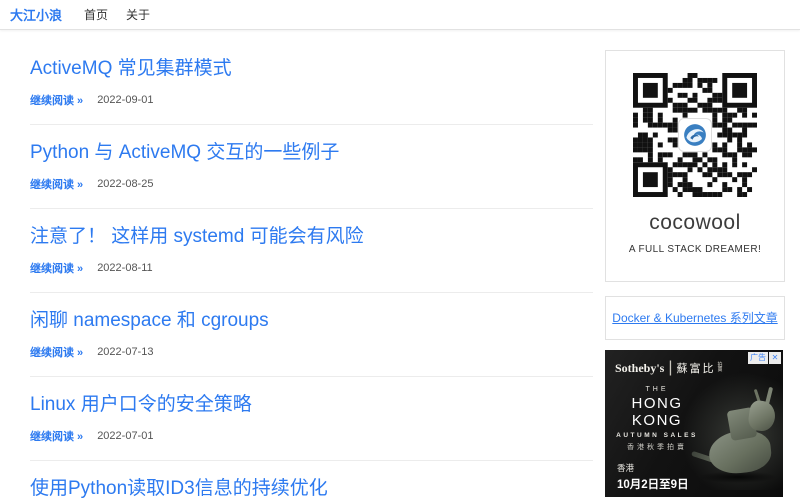  What do you see at coordinates (657, 412) in the screenshot?
I see `ad-headline-city: HONG KONG` at bounding box center [657, 412].